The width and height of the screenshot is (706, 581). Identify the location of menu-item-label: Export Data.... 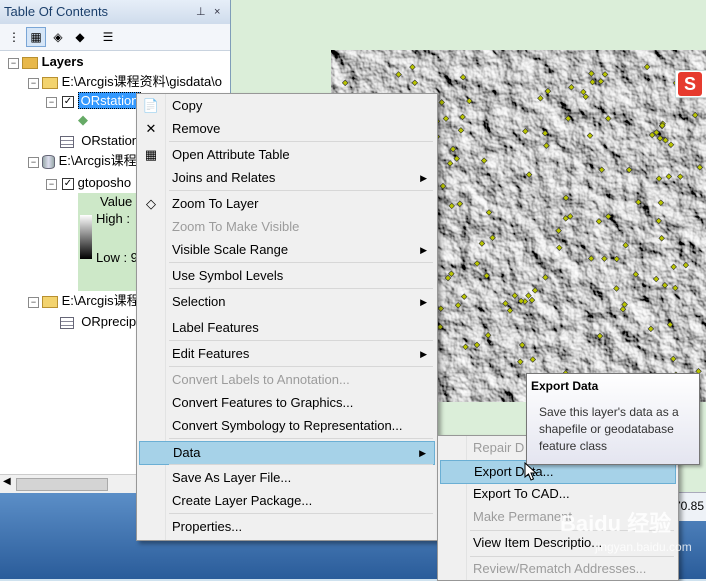
(514, 471).